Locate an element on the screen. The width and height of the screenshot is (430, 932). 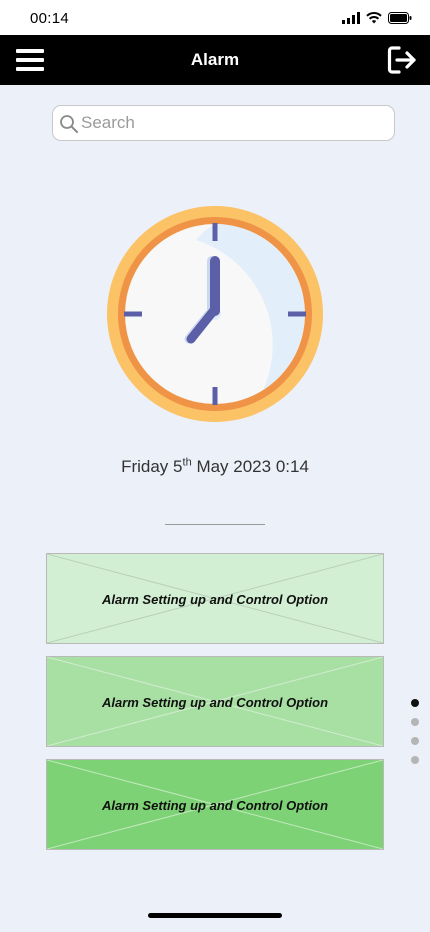
signal-icon is located at coordinates (351, 18).